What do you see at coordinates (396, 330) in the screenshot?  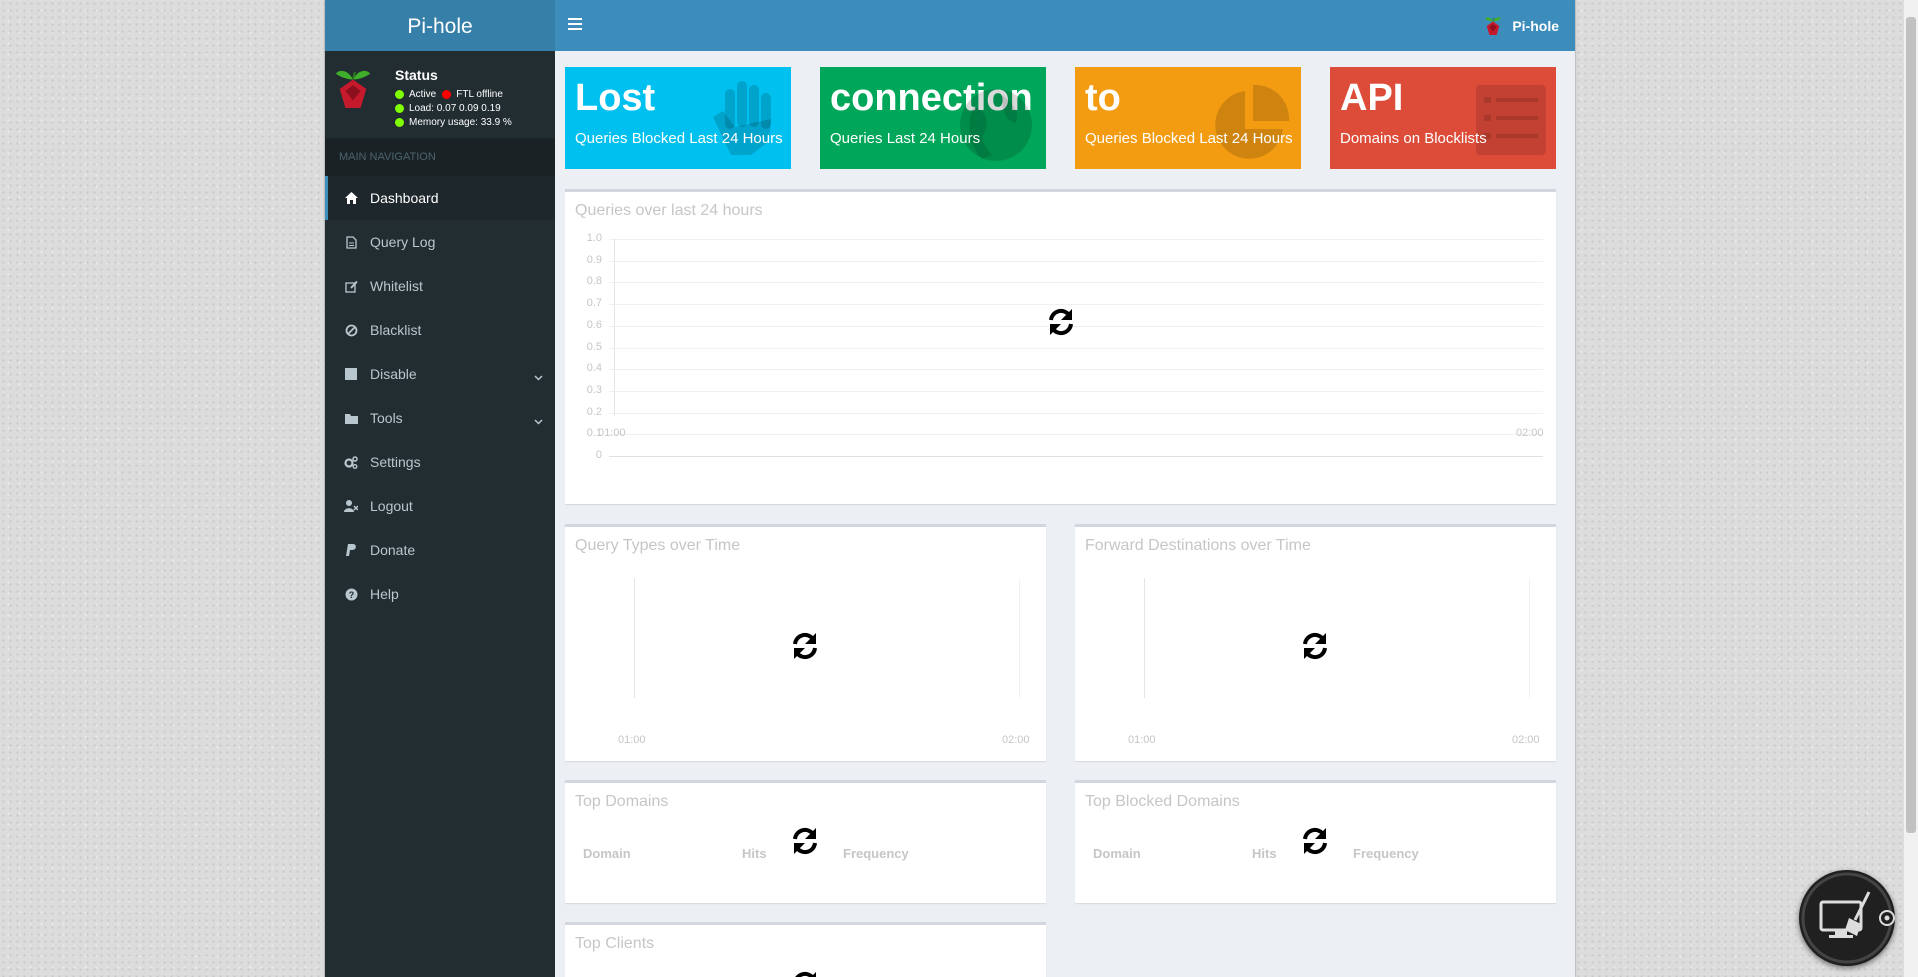 I see `sidebar-item-label: Blacklist` at bounding box center [396, 330].